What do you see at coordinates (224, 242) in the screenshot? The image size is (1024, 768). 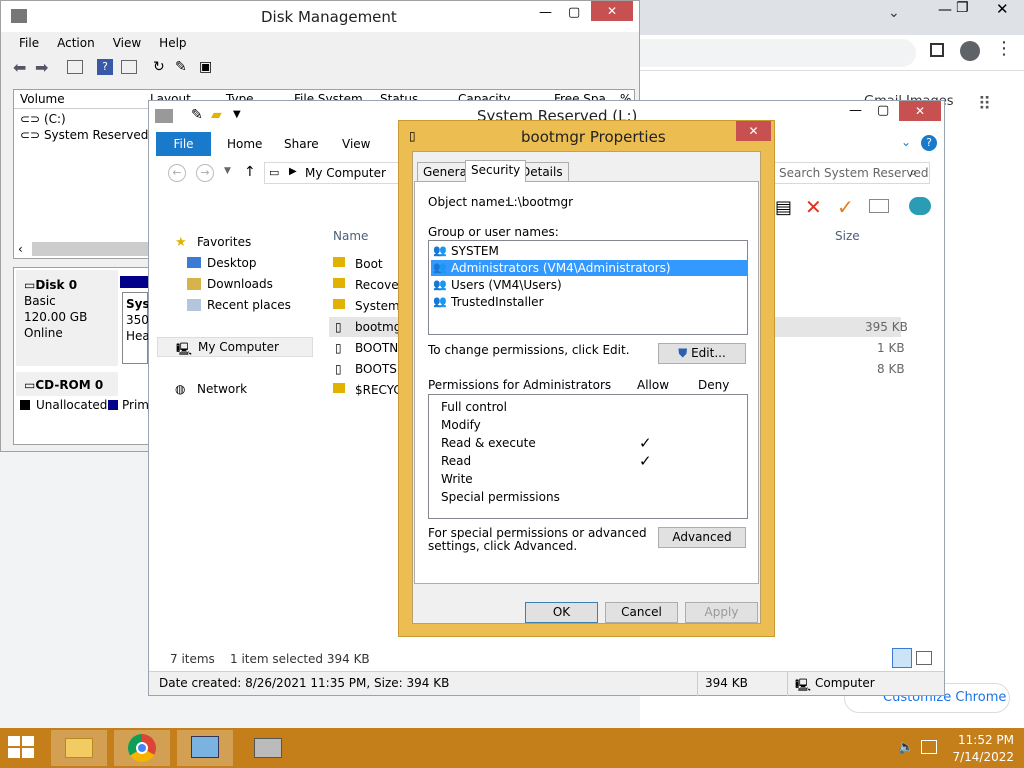 I see `nav-favorites: Favorites` at bounding box center [224, 242].